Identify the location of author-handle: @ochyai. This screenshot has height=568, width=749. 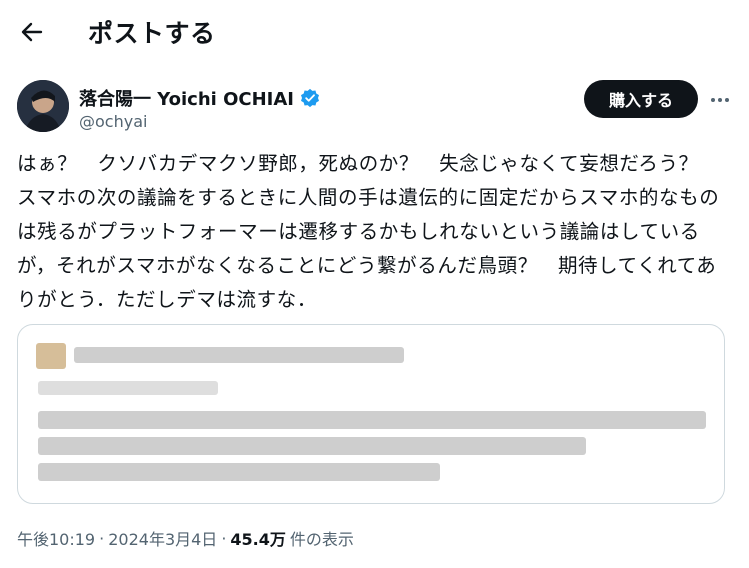
(113, 121).